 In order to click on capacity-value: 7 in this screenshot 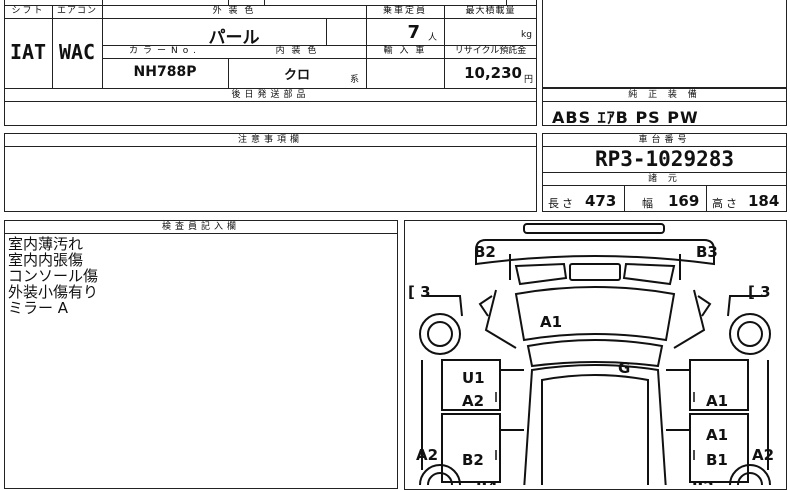, I will do `click(413, 32)`.